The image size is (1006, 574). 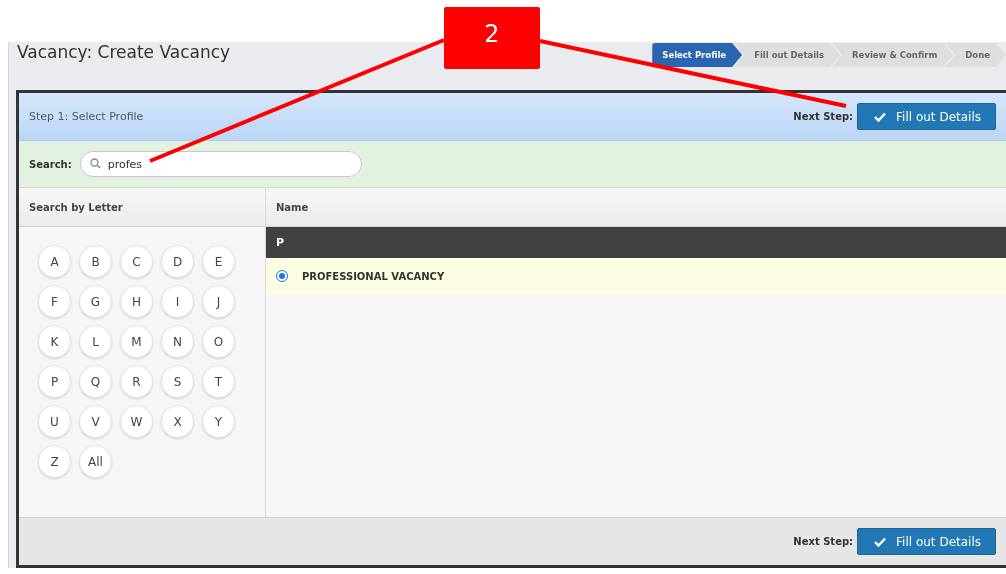 What do you see at coordinates (787, 55) in the screenshot?
I see `wizard-step: Fill out Details` at bounding box center [787, 55].